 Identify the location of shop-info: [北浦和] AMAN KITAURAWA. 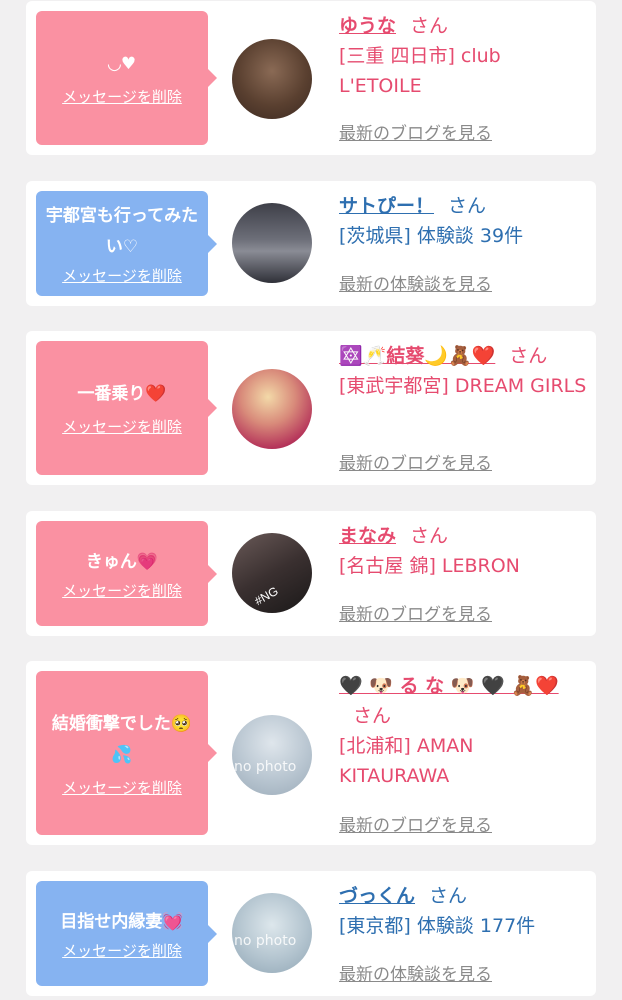
(459, 761).